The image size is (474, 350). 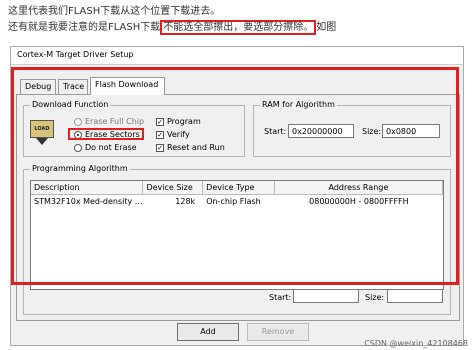 I want to click on intro-highlight: 不能选全部擦出，要选部分擦除。, so click(x=238, y=27).